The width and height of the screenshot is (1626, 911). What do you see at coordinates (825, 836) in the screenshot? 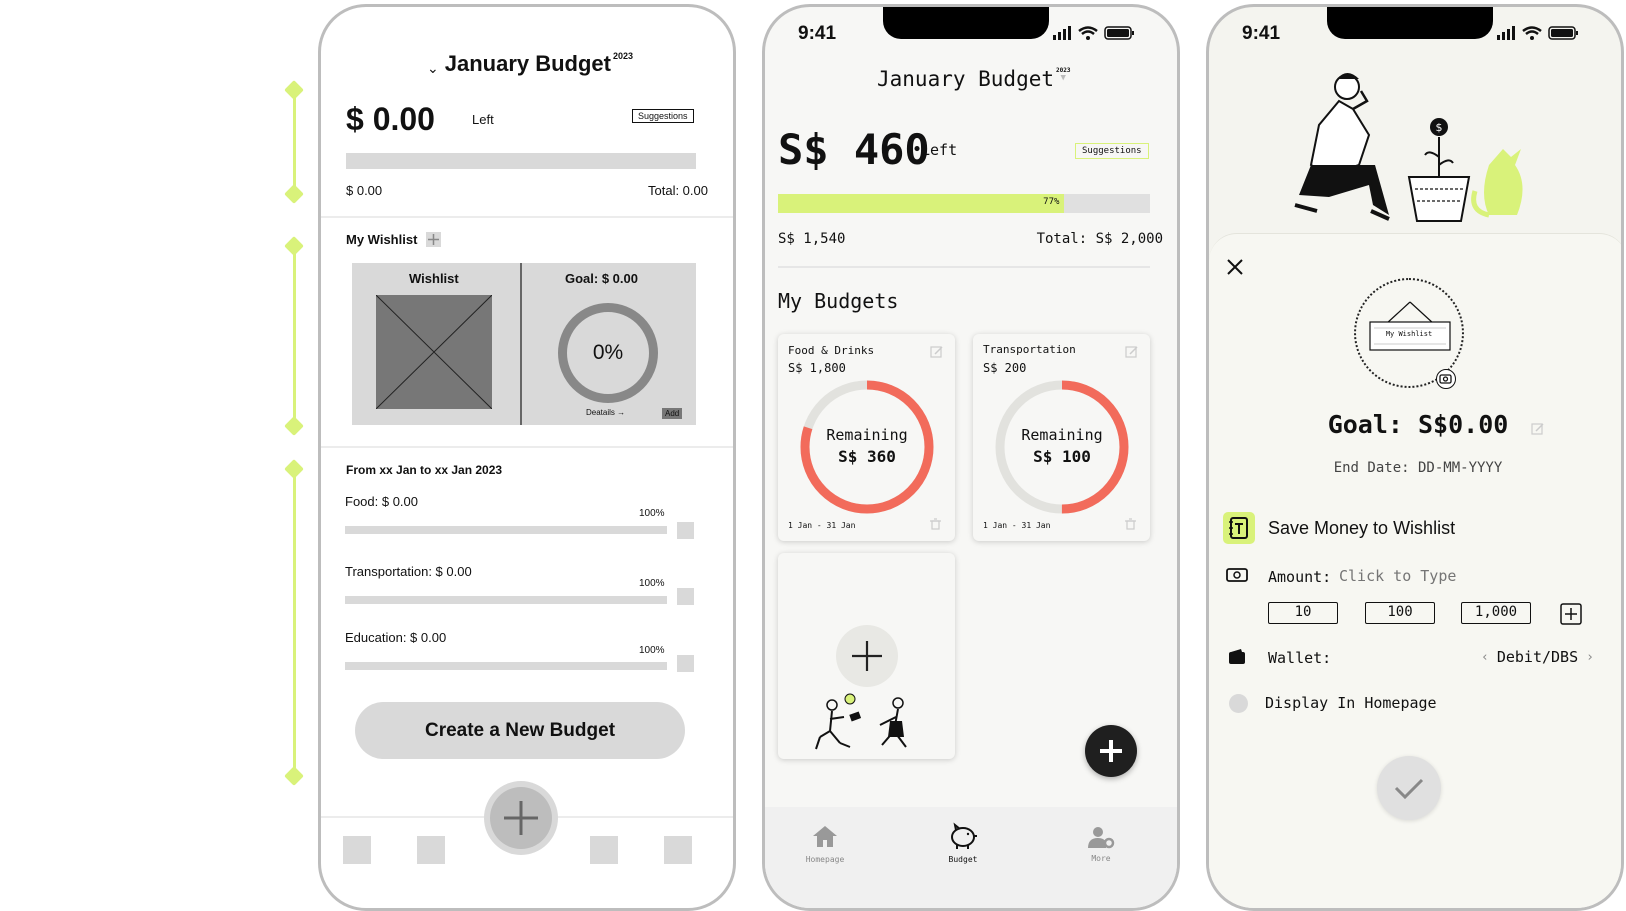
I see `home-icon` at bounding box center [825, 836].